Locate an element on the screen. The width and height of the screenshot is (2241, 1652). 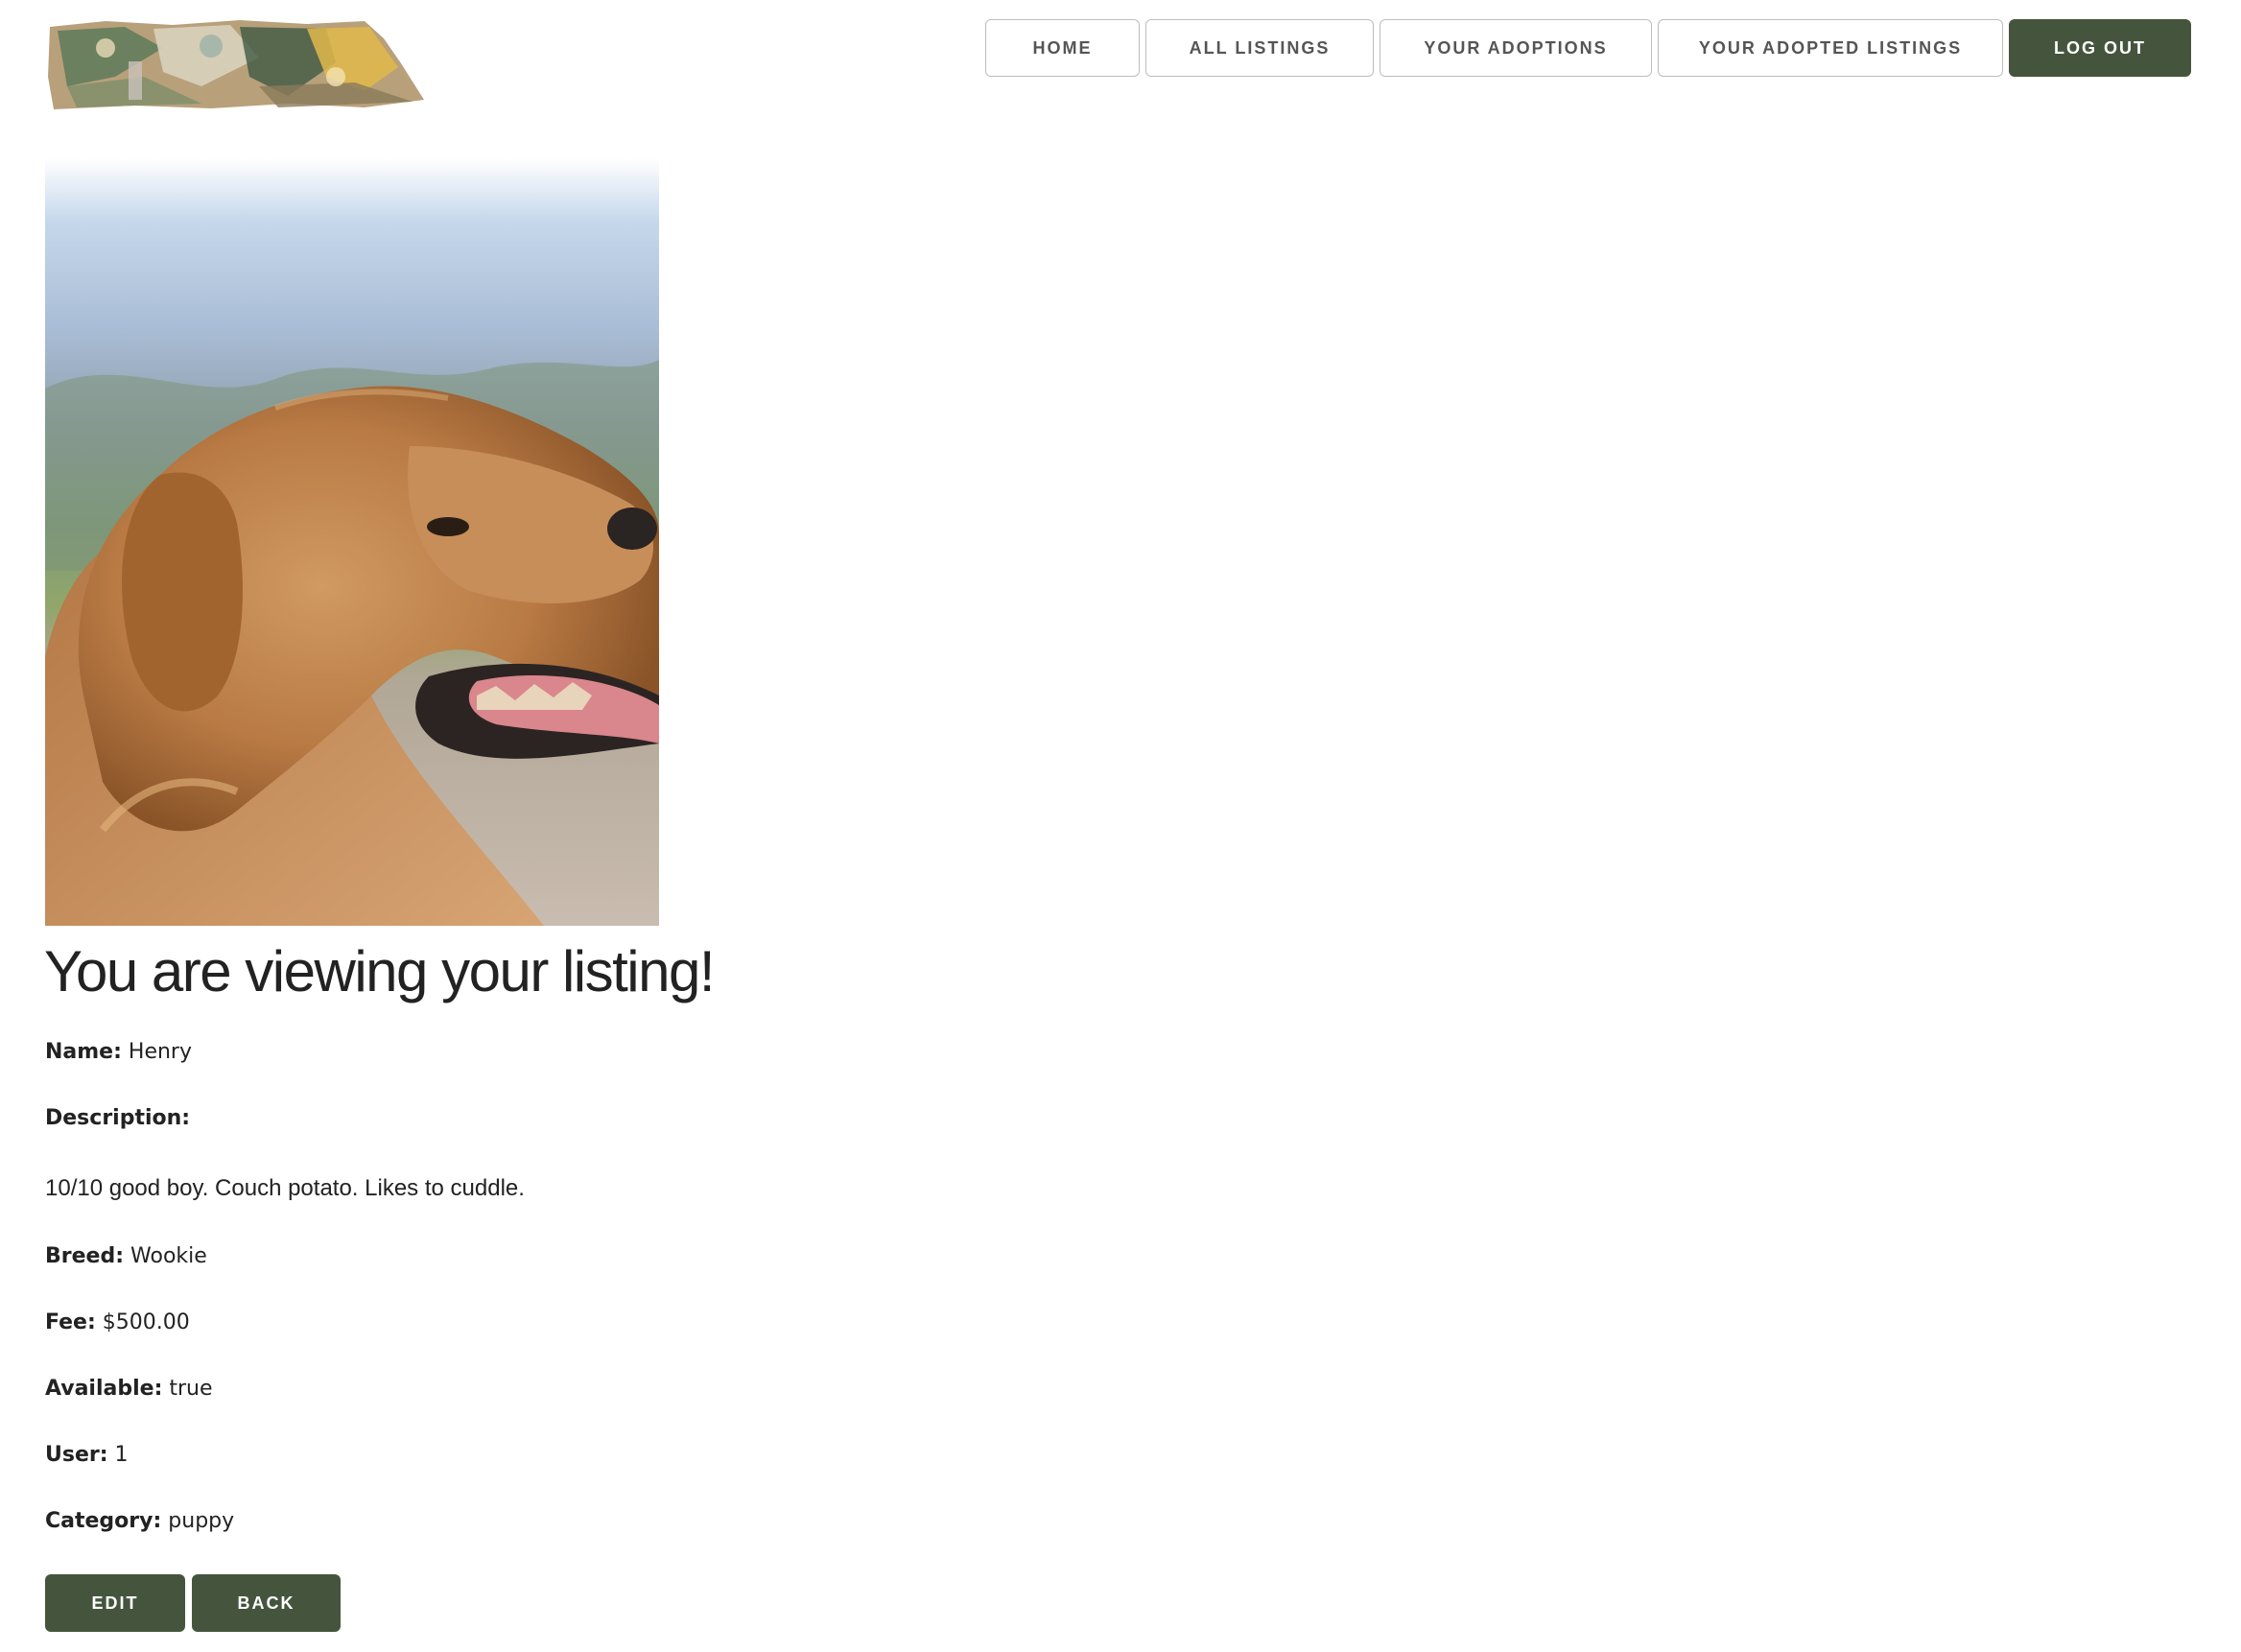
breed-label: Breed: is located at coordinates (85, 1256).